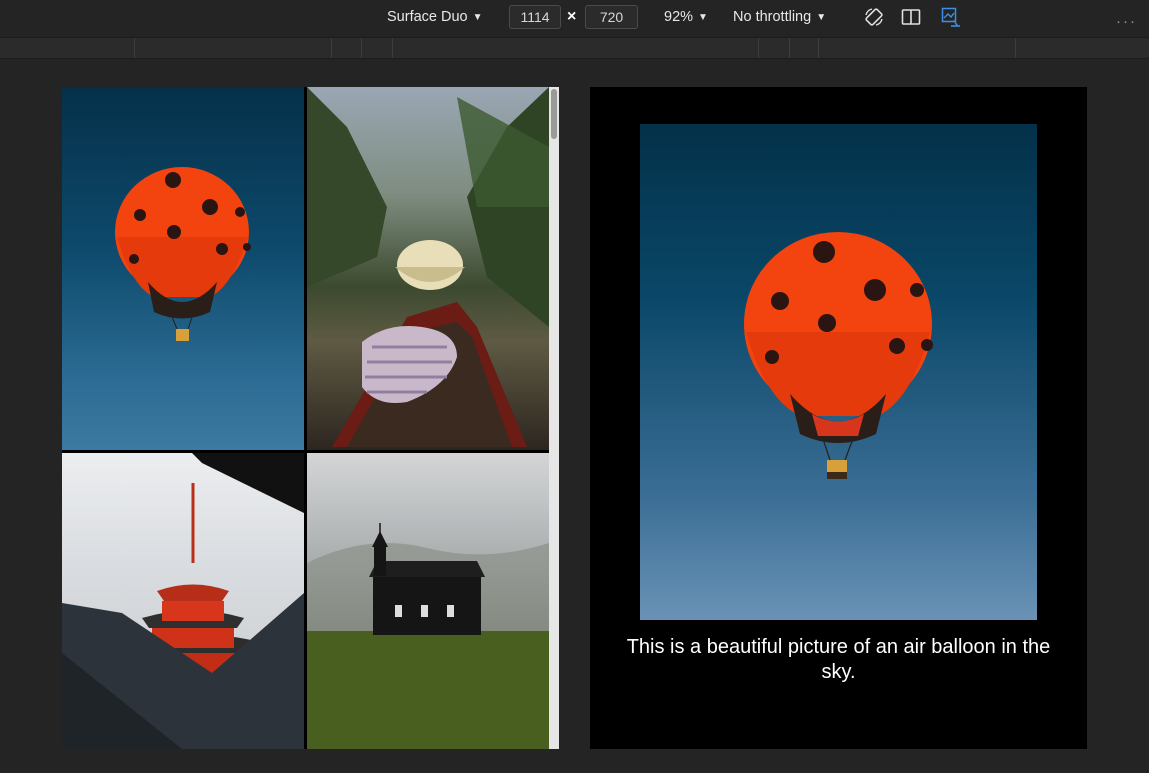 The width and height of the screenshot is (1149, 773). I want to click on device-select: Surface Duo ▼, so click(435, 17).